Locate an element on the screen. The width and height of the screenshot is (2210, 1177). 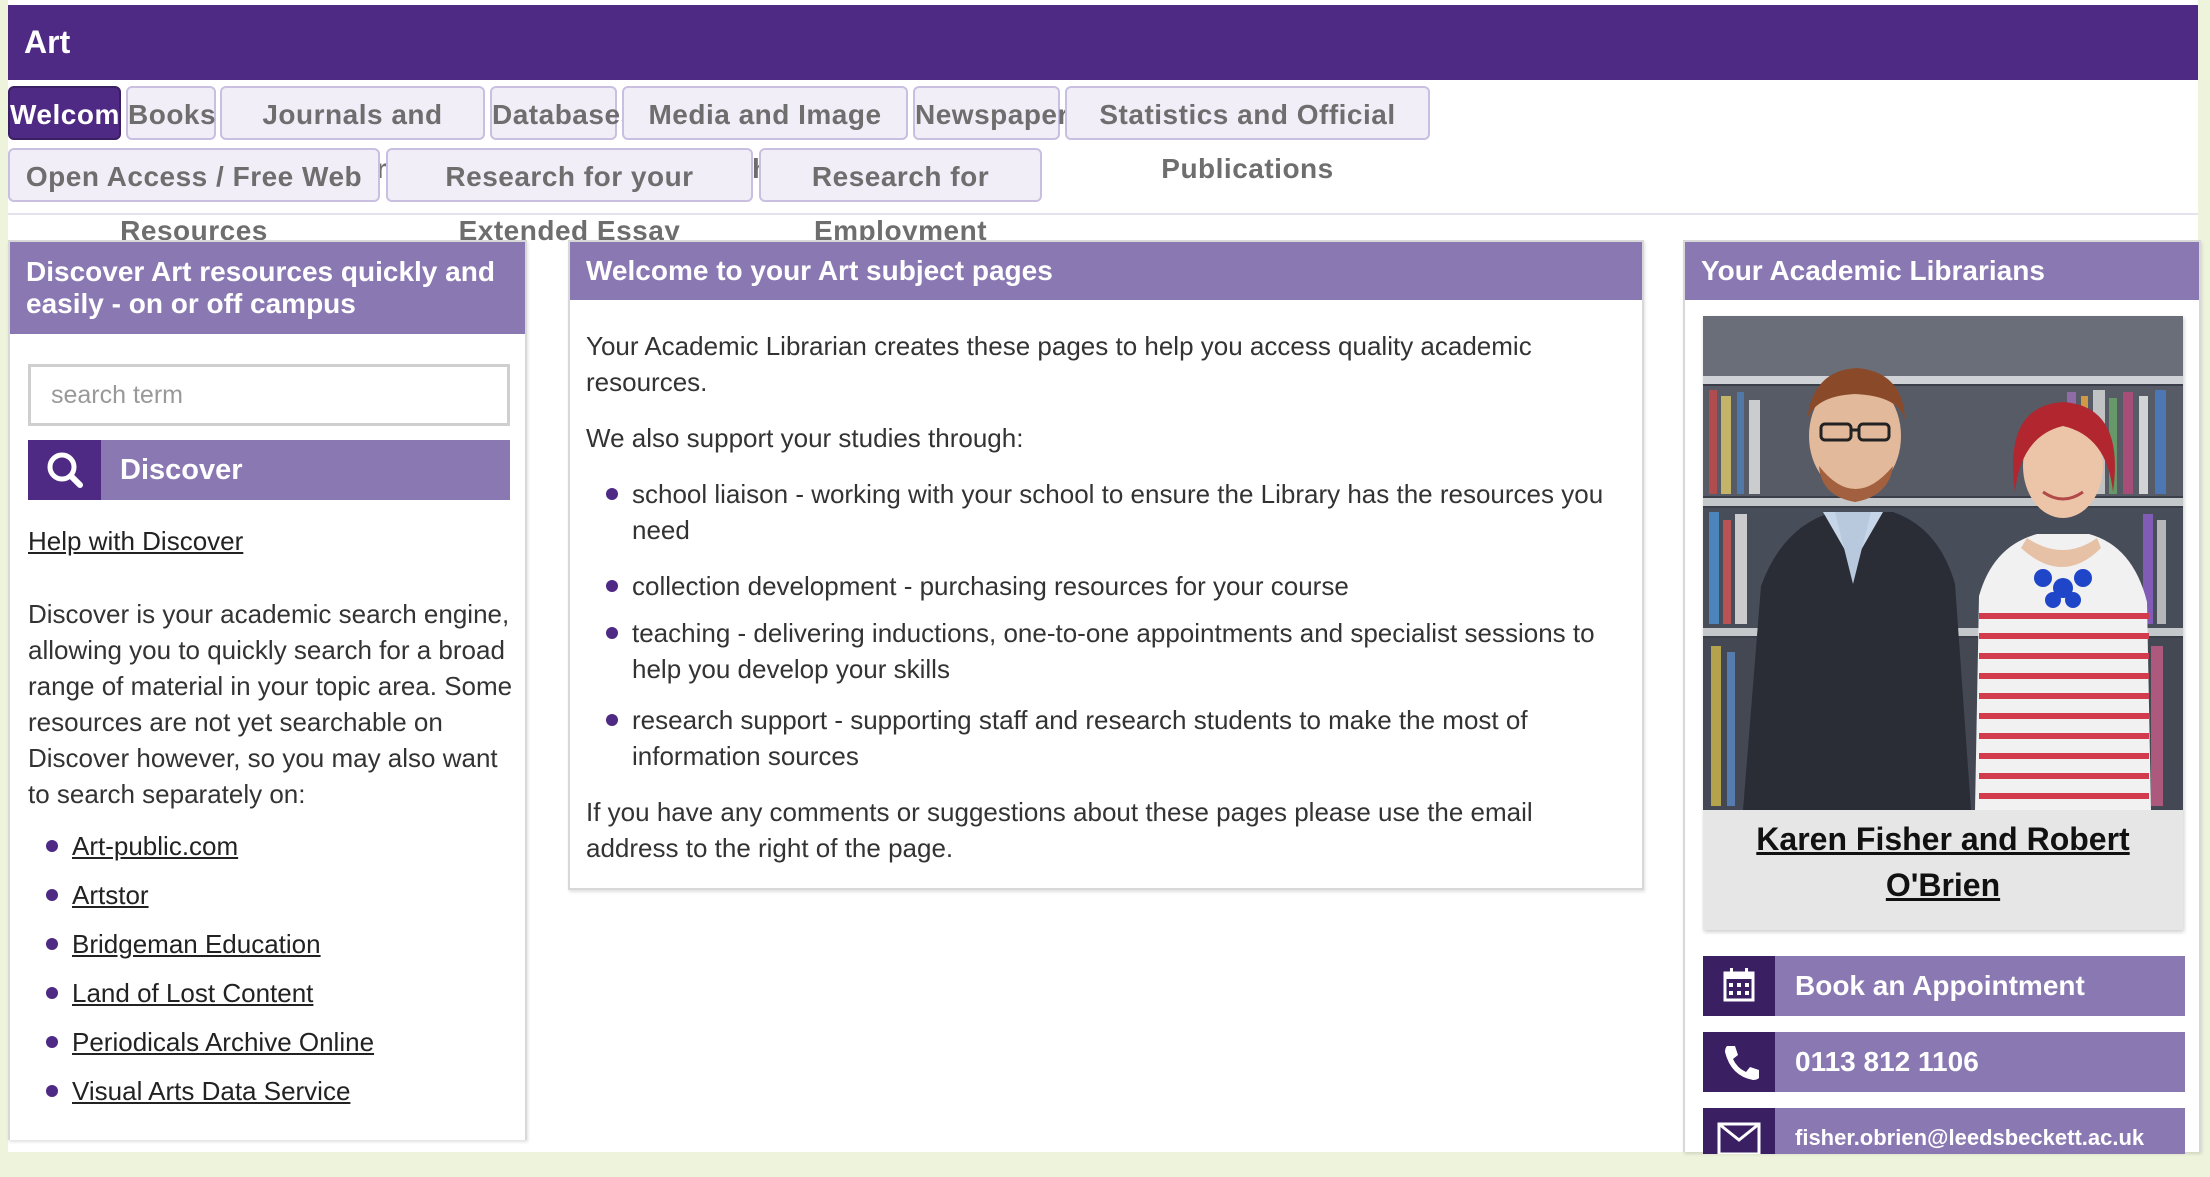
list-item: Land of Lost Content is located at coordinates (210, 999).